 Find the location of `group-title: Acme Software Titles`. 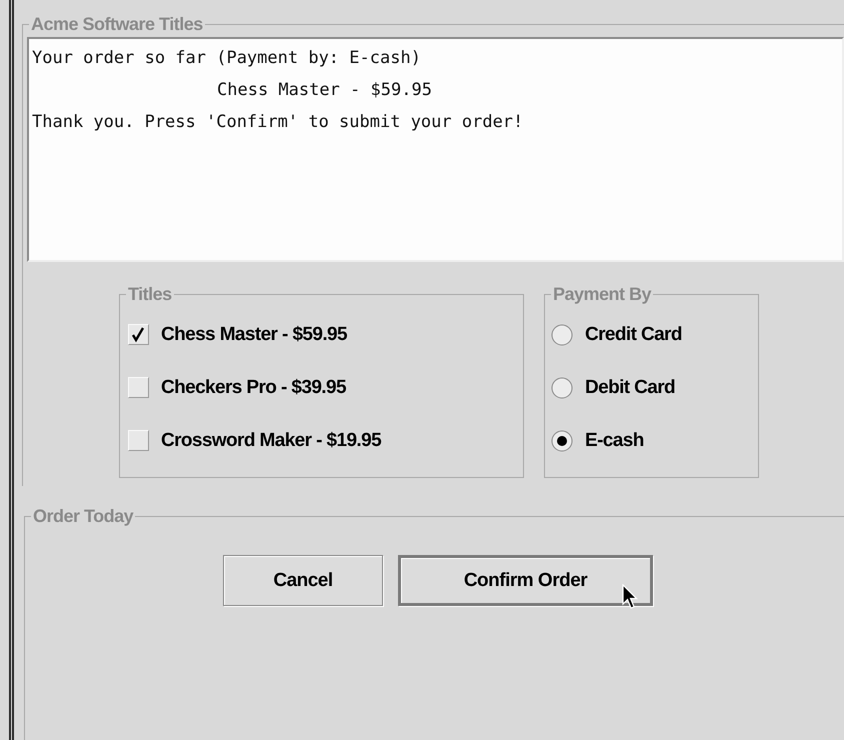

group-title: Acme Software Titles is located at coordinates (117, 24).